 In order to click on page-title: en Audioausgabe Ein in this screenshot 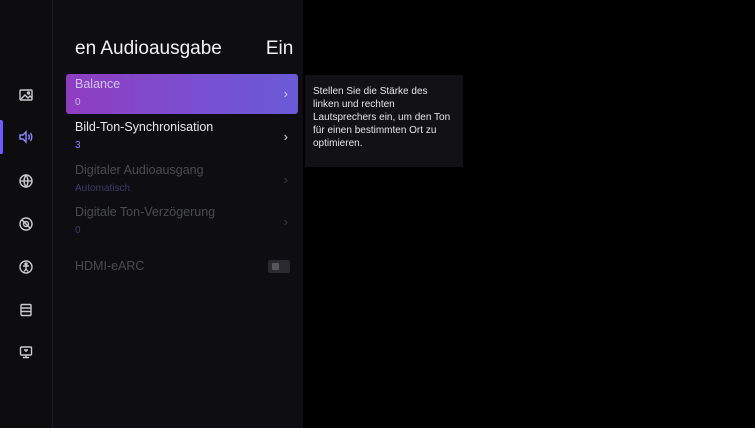, I will do `click(190, 49)`.